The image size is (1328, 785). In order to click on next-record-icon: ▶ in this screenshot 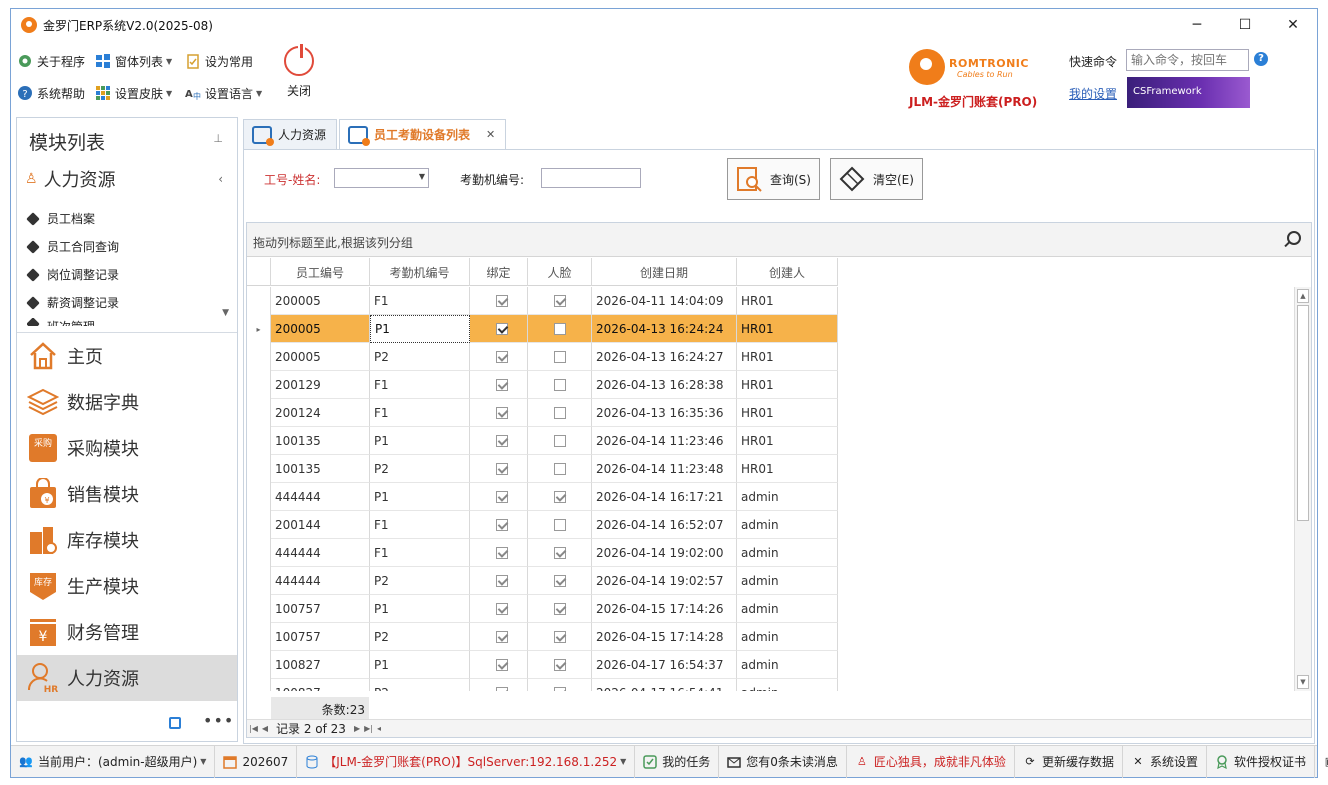, I will do `click(357, 728)`.